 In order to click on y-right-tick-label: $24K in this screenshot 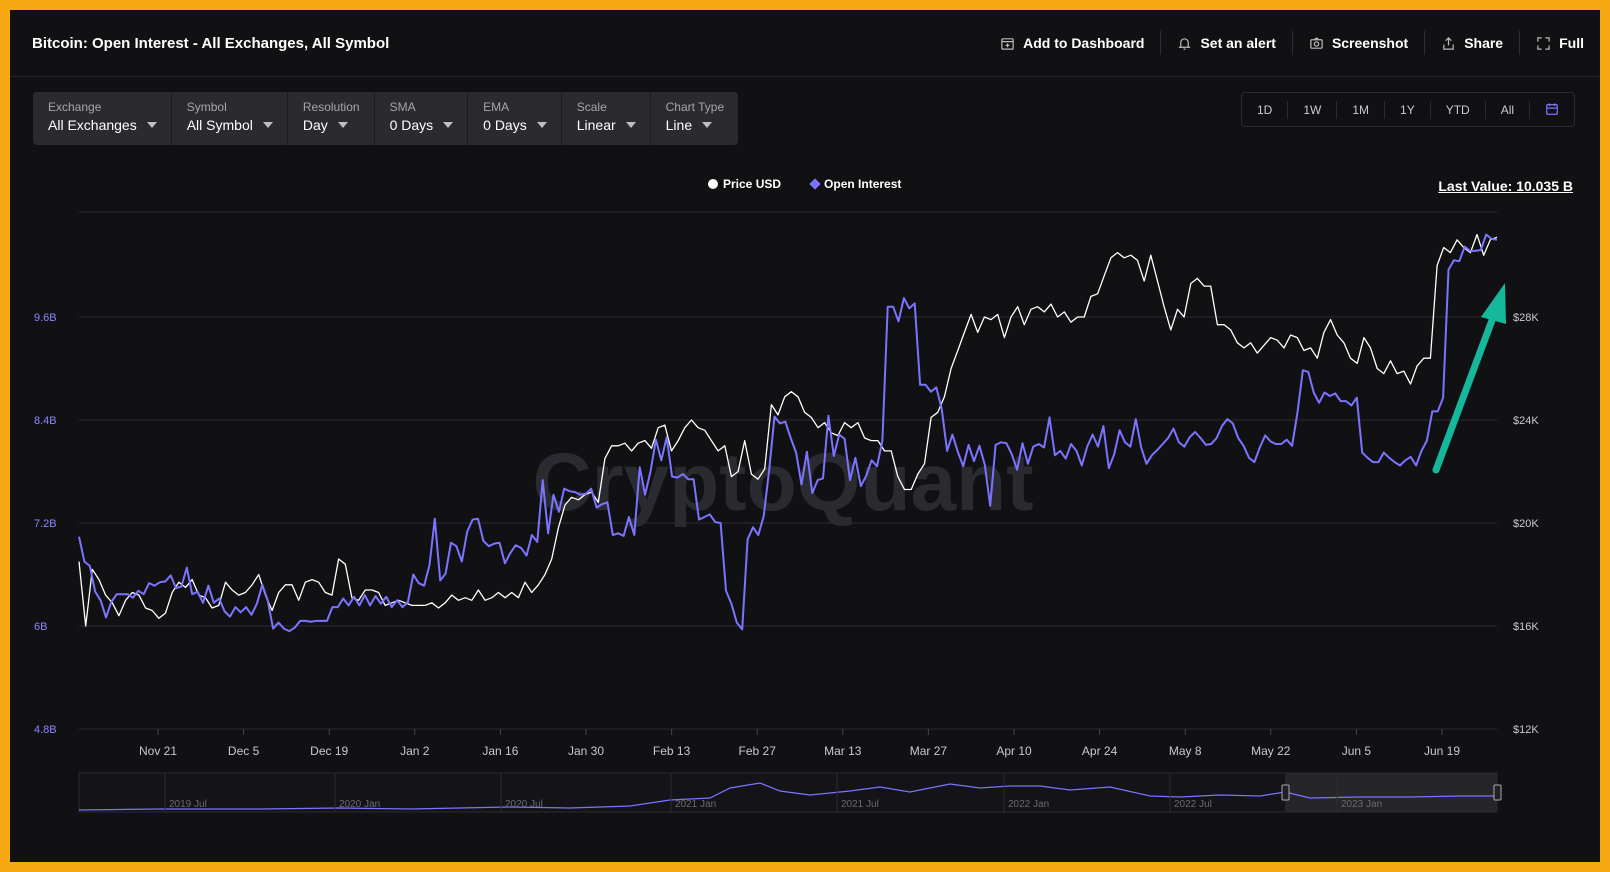, I will do `click(1526, 421)`.